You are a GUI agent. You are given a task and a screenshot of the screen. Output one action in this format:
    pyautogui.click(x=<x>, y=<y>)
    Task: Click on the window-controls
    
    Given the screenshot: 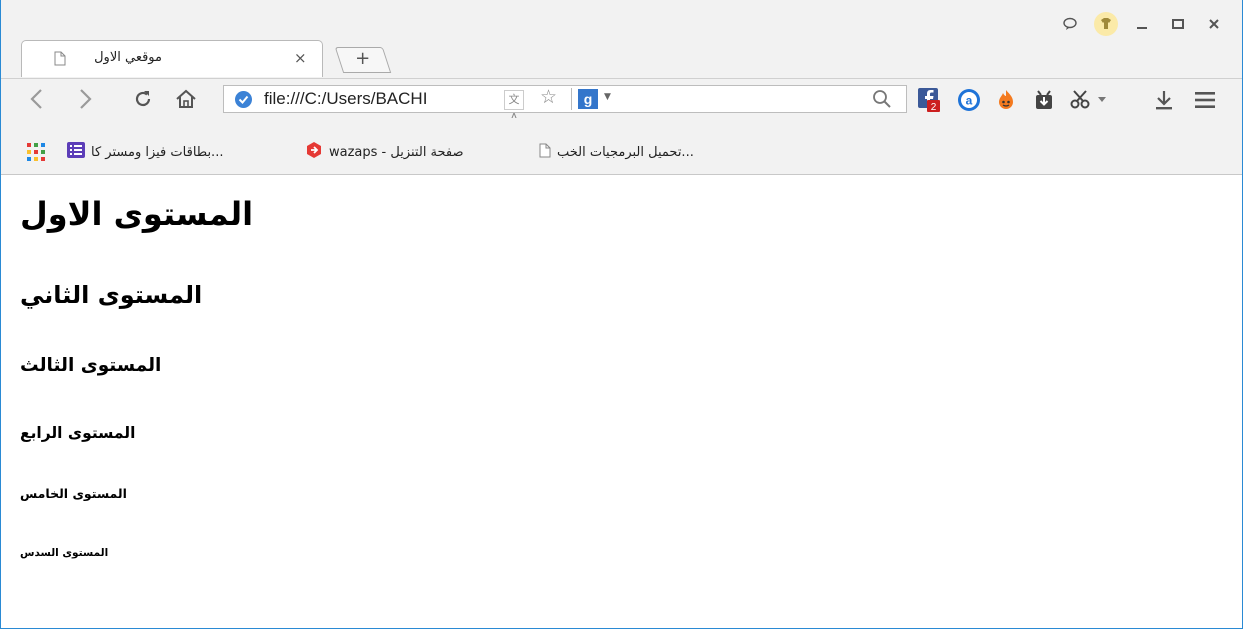 What is the action you would take?
    pyautogui.click(x=1142, y=24)
    